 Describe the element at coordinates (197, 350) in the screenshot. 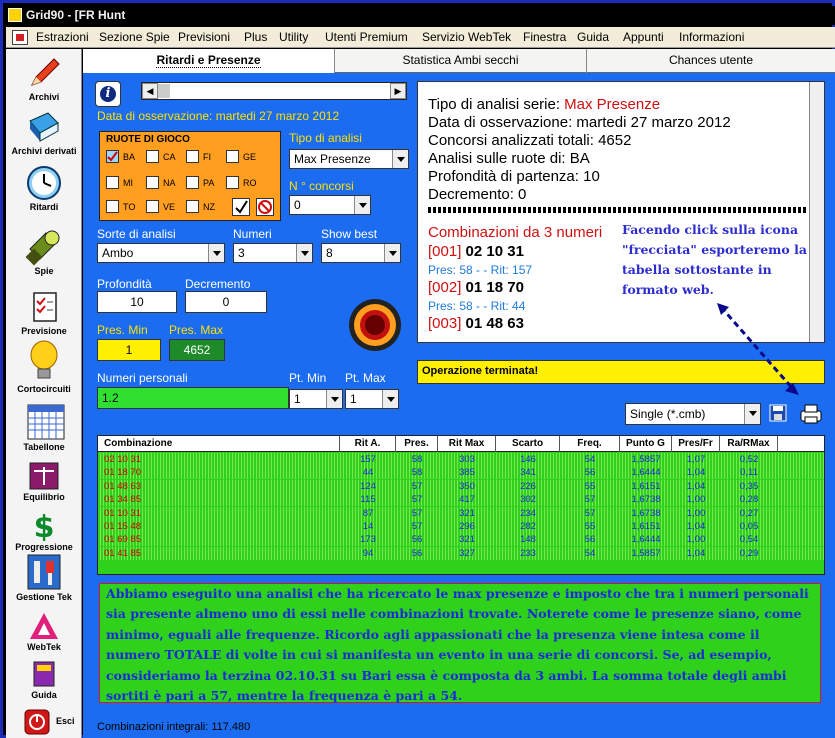

I see `pres-max-input: 4652` at that location.